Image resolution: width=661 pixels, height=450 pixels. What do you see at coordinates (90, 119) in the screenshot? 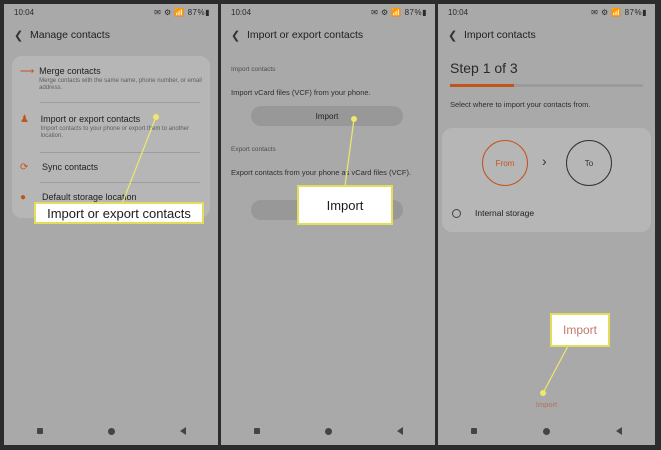
I see `import-export-title: Import or export contacts` at bounding box center [90, 119].